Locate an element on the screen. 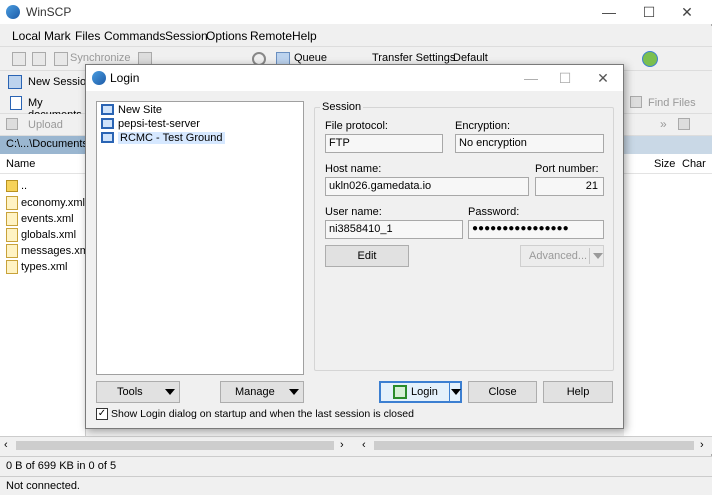 This screenshot has width=720, height=495. find-files-button: Find Files is located at coordinates (672, 103).